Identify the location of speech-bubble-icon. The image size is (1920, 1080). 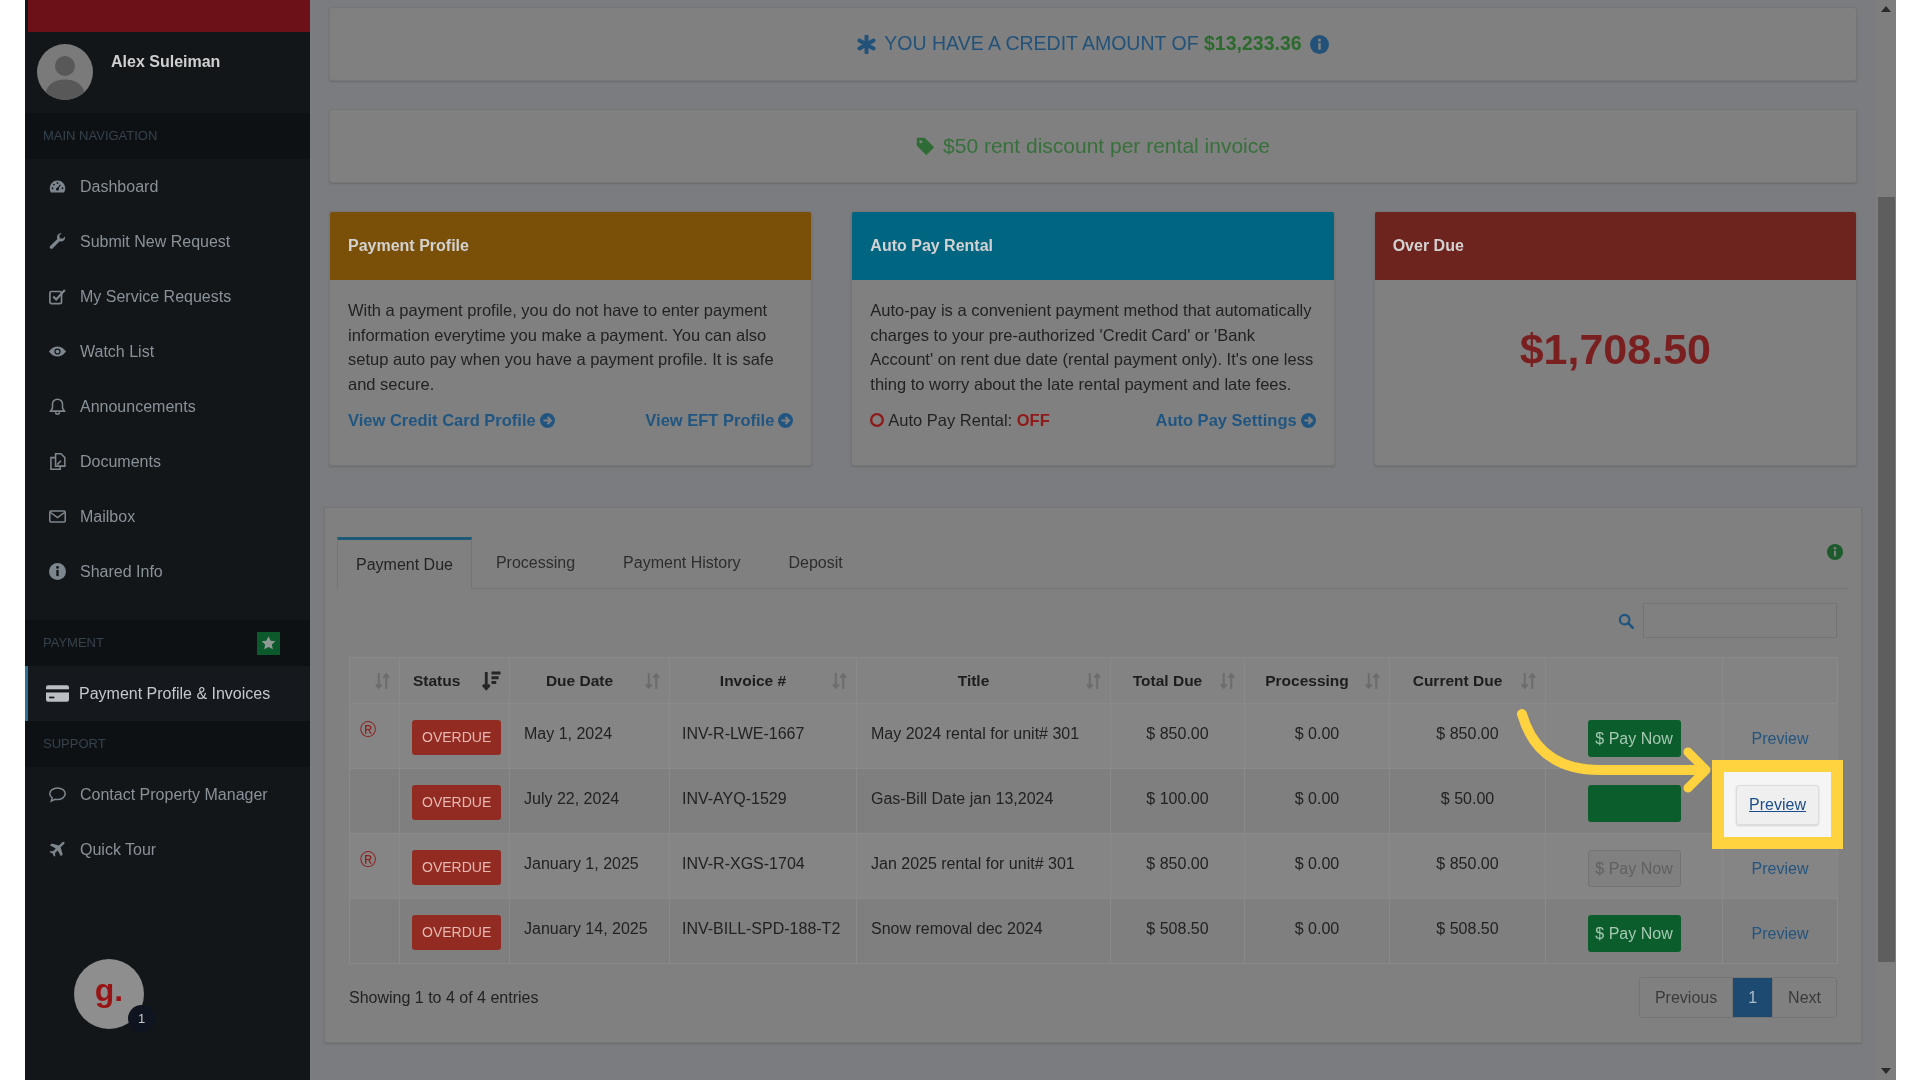
(57, 794).